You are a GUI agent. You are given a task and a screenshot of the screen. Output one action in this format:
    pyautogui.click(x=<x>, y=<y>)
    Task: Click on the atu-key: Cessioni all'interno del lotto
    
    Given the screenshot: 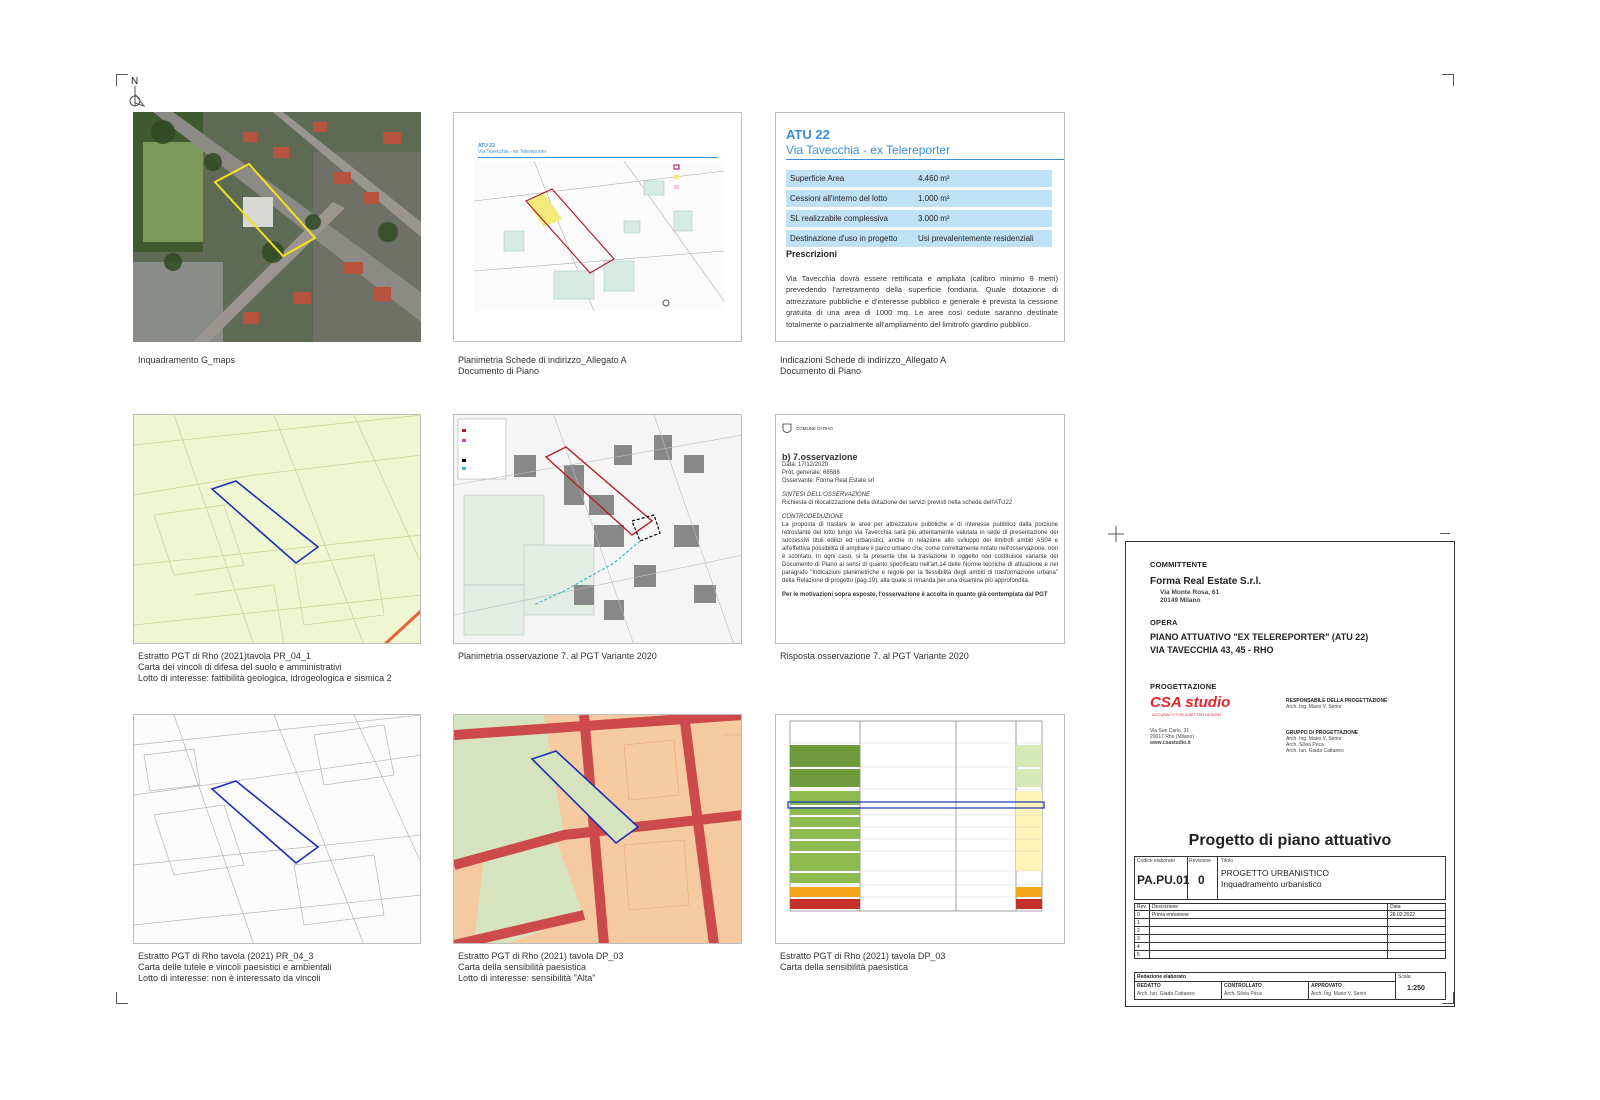 What is the action you would take?
    pyautogui.click(x=850, y=198)
    